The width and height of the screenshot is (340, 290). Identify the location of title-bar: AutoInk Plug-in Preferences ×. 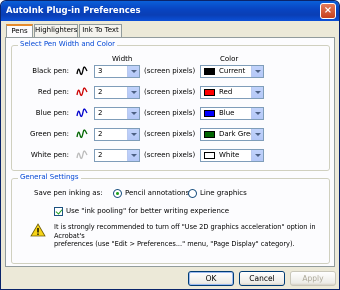
(170, 11).